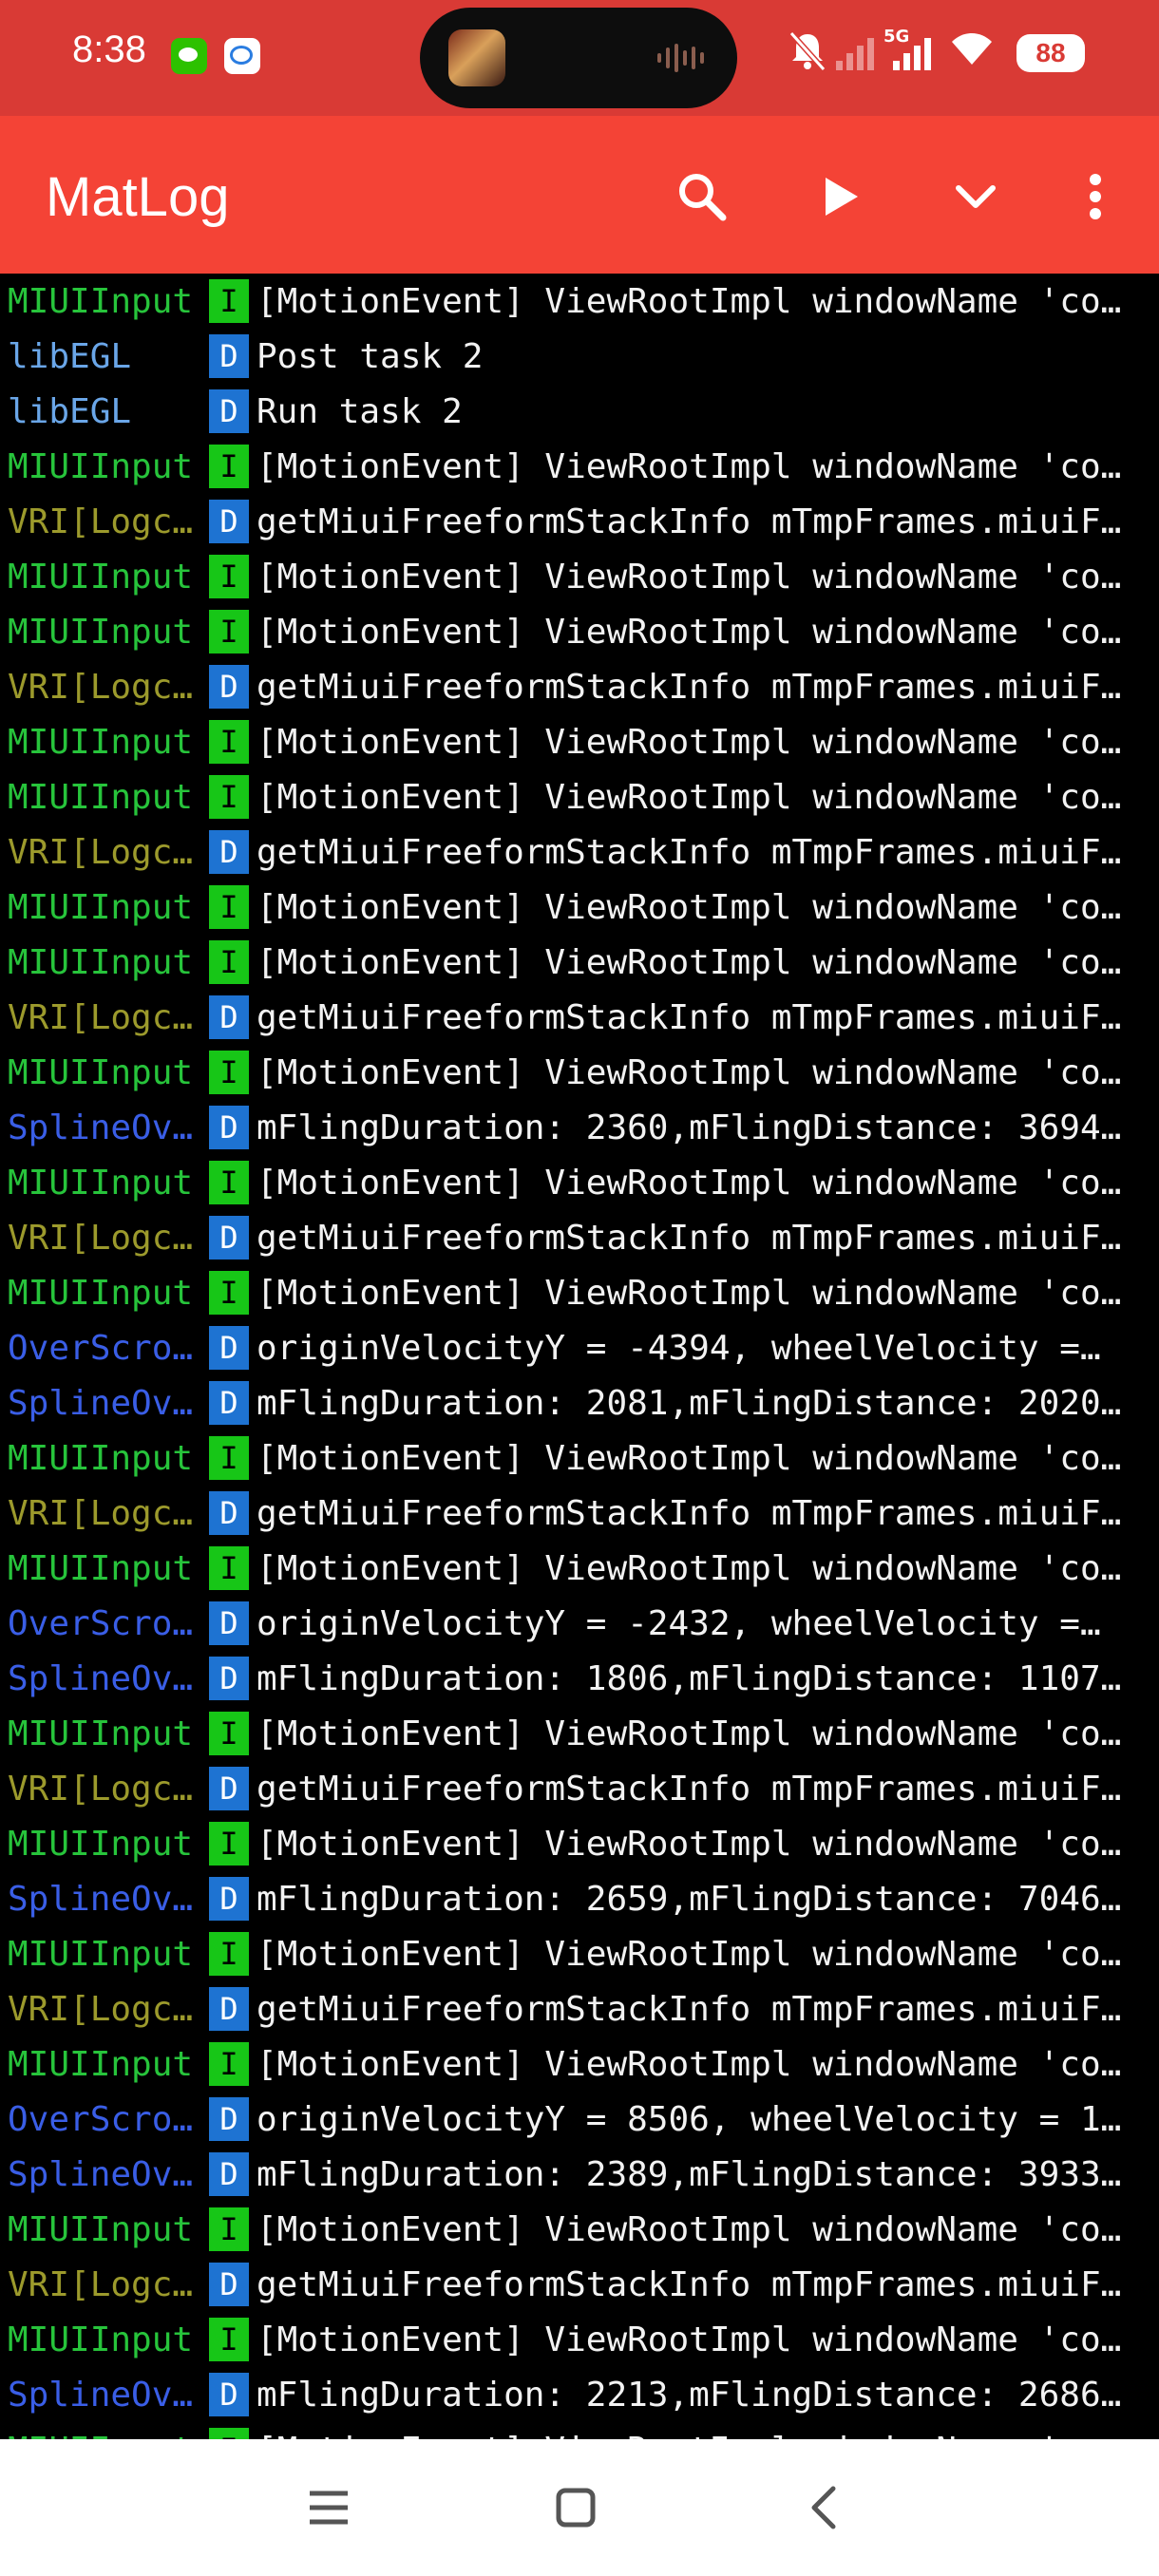  What do you see at coordinates (138, 197) in the screenshot?
I see `app-title: MatLog` at bounding box center [138, 197].